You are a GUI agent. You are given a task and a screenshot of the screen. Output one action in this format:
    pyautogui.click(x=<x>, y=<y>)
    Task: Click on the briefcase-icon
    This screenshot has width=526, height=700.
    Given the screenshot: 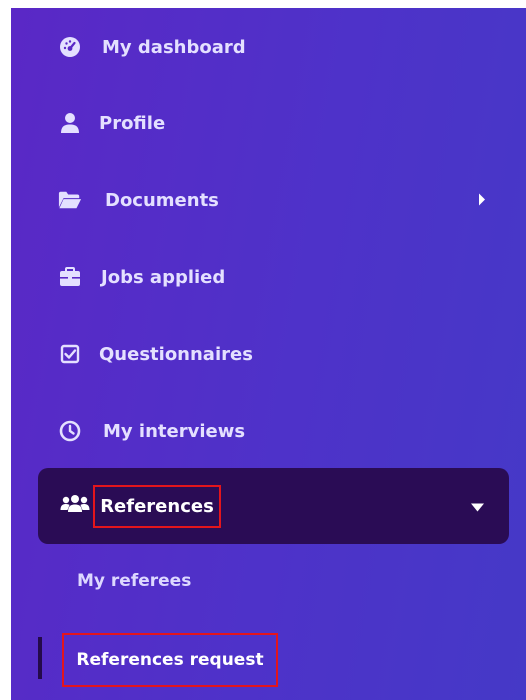 What is the action you would take?
    pyautogui.click(x=70, y=277)
    